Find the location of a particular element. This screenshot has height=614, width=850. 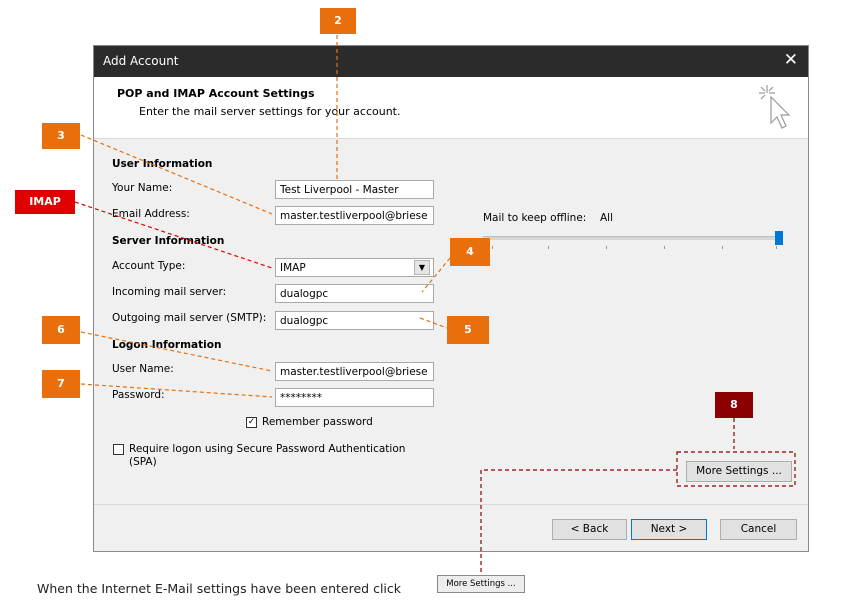

callout-2: 2 is located at coordinates (338, 21).